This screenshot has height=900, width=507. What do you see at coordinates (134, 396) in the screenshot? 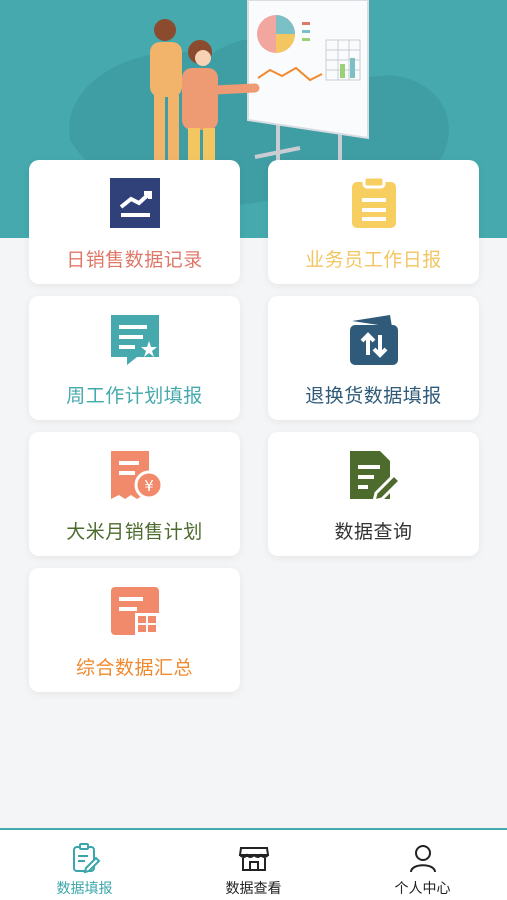
I see `menu-label: 周工作计划填报` at bounding box center [134, 396].